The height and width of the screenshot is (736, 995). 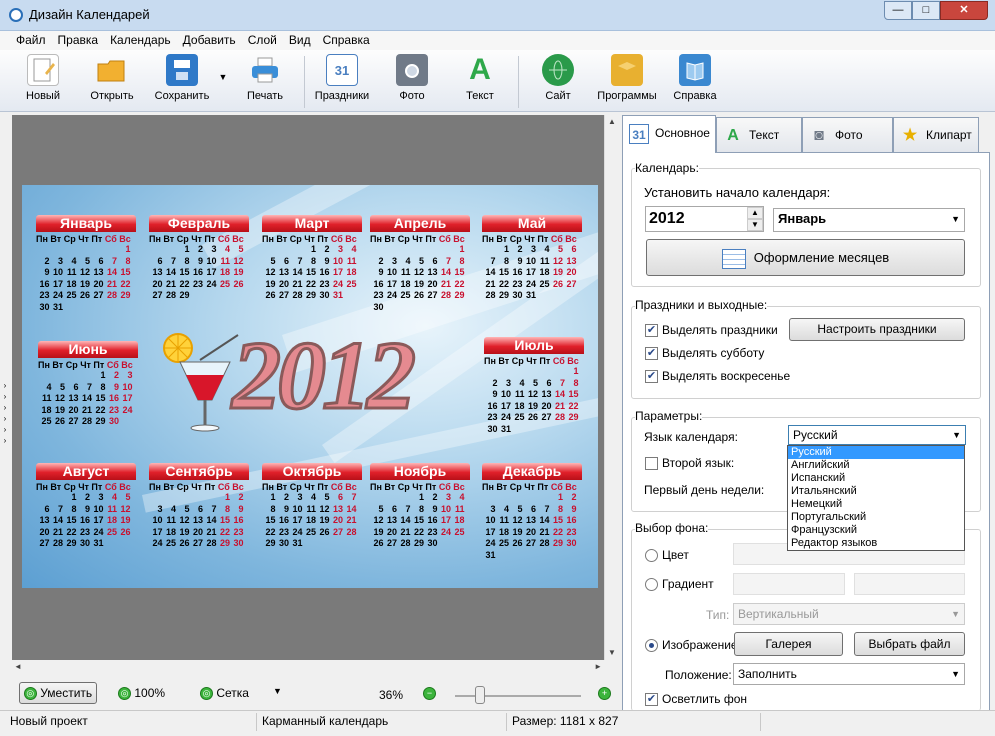 I want to click on month-name: Ноябрь, so click(x=420, y=471).